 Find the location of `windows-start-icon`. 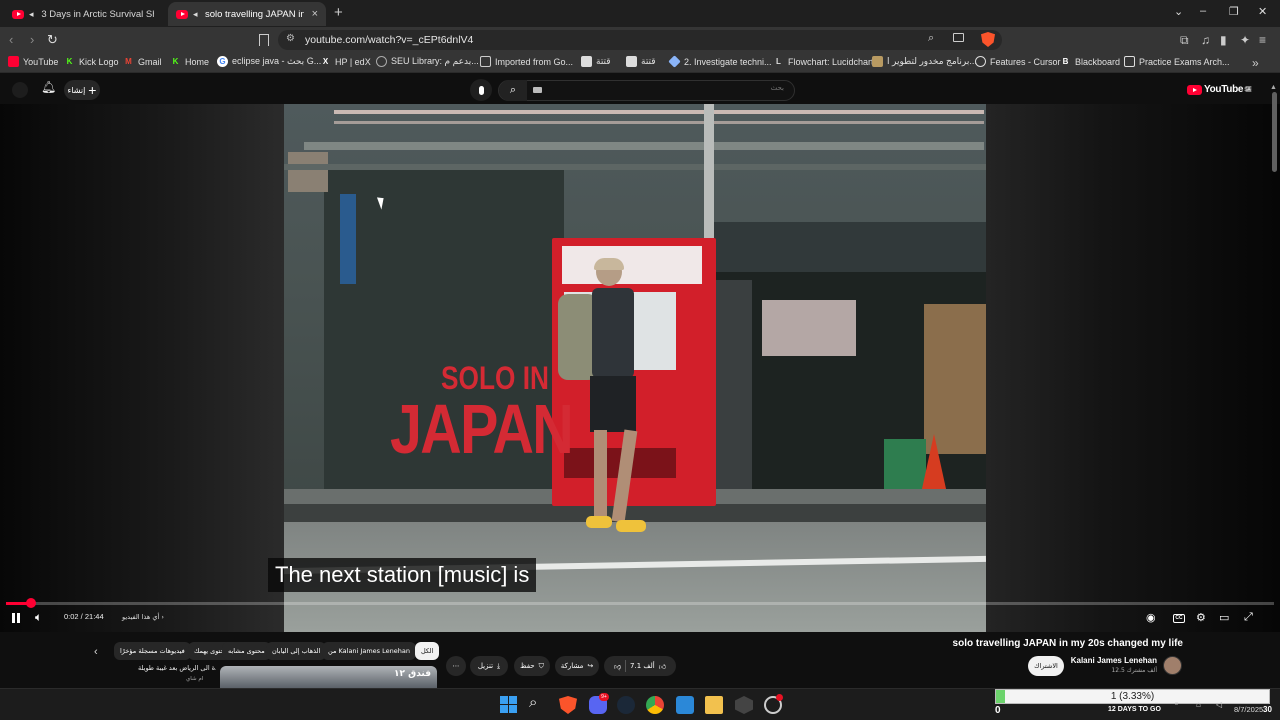

windows-start-icon is located at coordinates (508, 704).